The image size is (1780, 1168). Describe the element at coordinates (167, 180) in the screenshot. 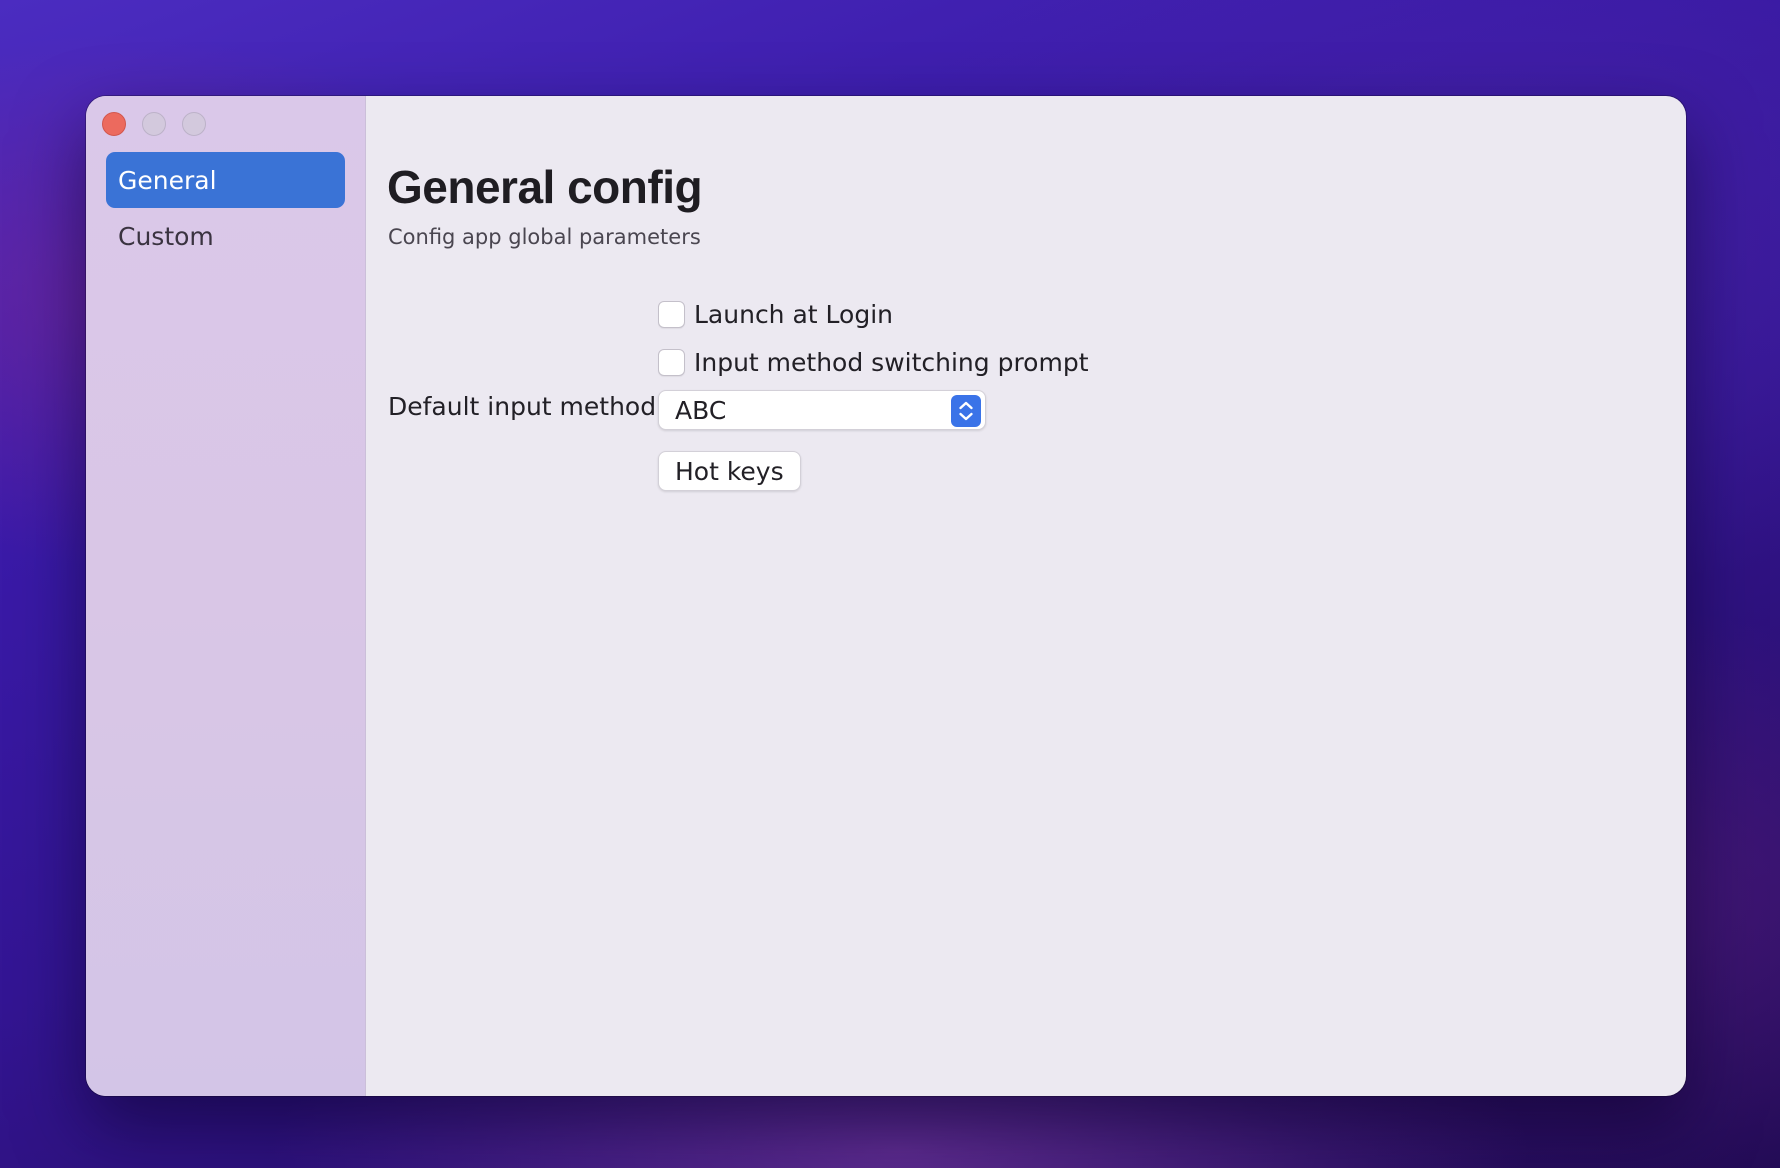

I see `sidebar-item-label: General` at that location.